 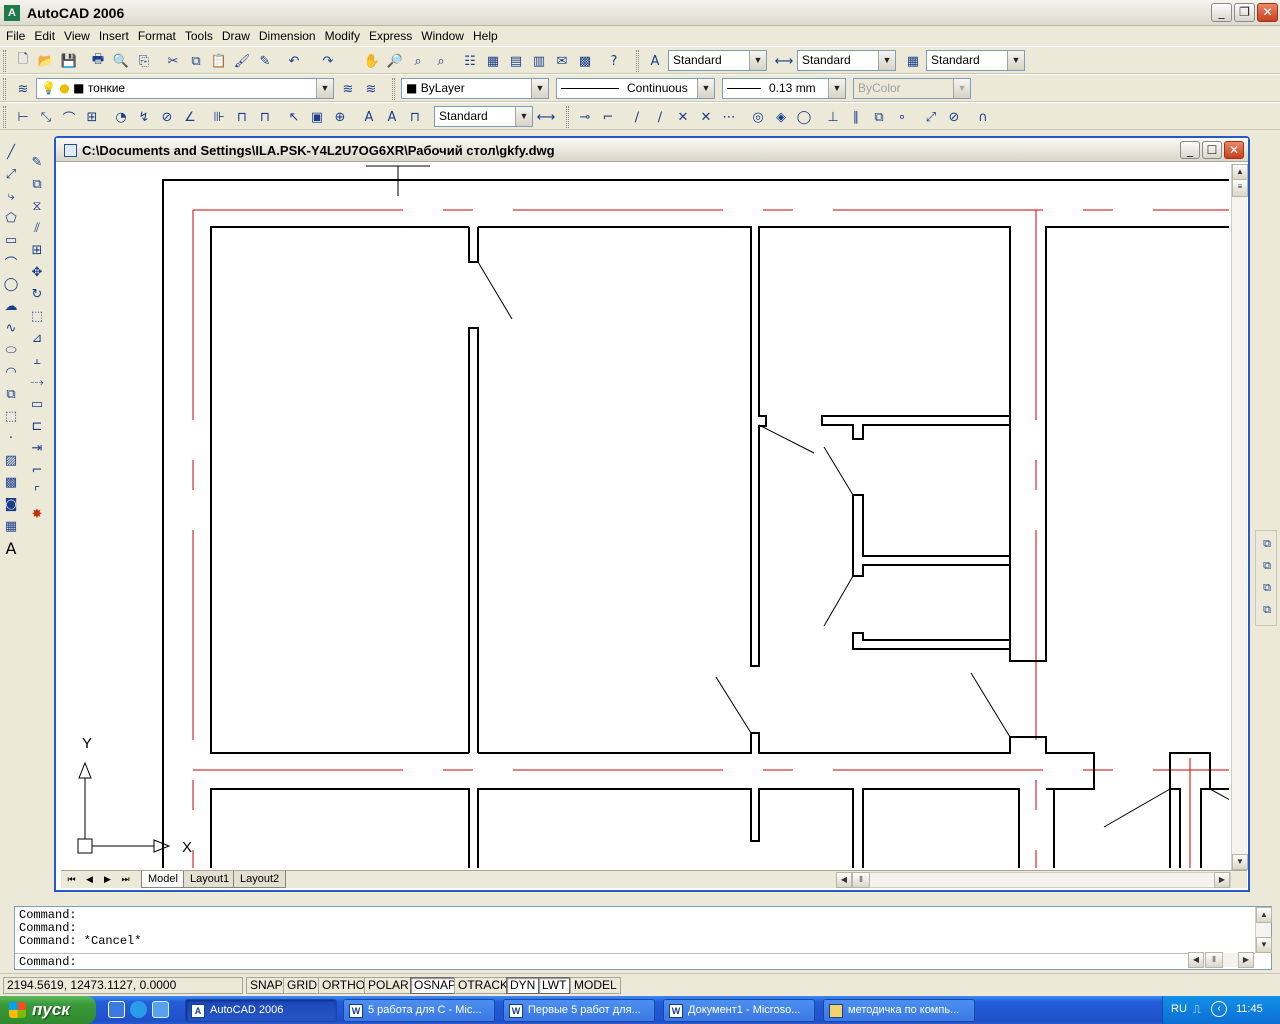 I want to click on gradient-icon: ▩, so click(x=11, y=482).